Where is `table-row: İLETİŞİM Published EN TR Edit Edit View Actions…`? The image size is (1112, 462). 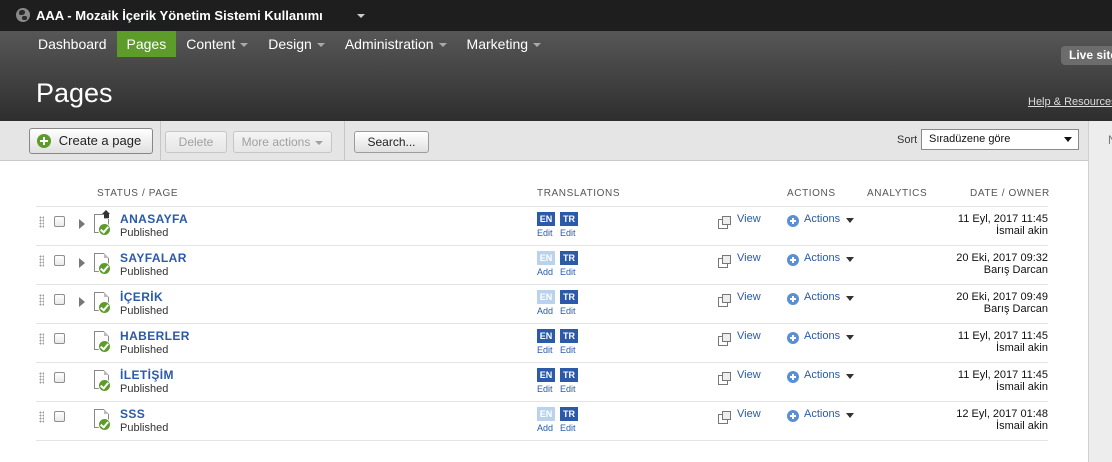 table-row: İLETİŞİM Published EN TR Edit Edit View Actions… is located at coordinates (542, 382).